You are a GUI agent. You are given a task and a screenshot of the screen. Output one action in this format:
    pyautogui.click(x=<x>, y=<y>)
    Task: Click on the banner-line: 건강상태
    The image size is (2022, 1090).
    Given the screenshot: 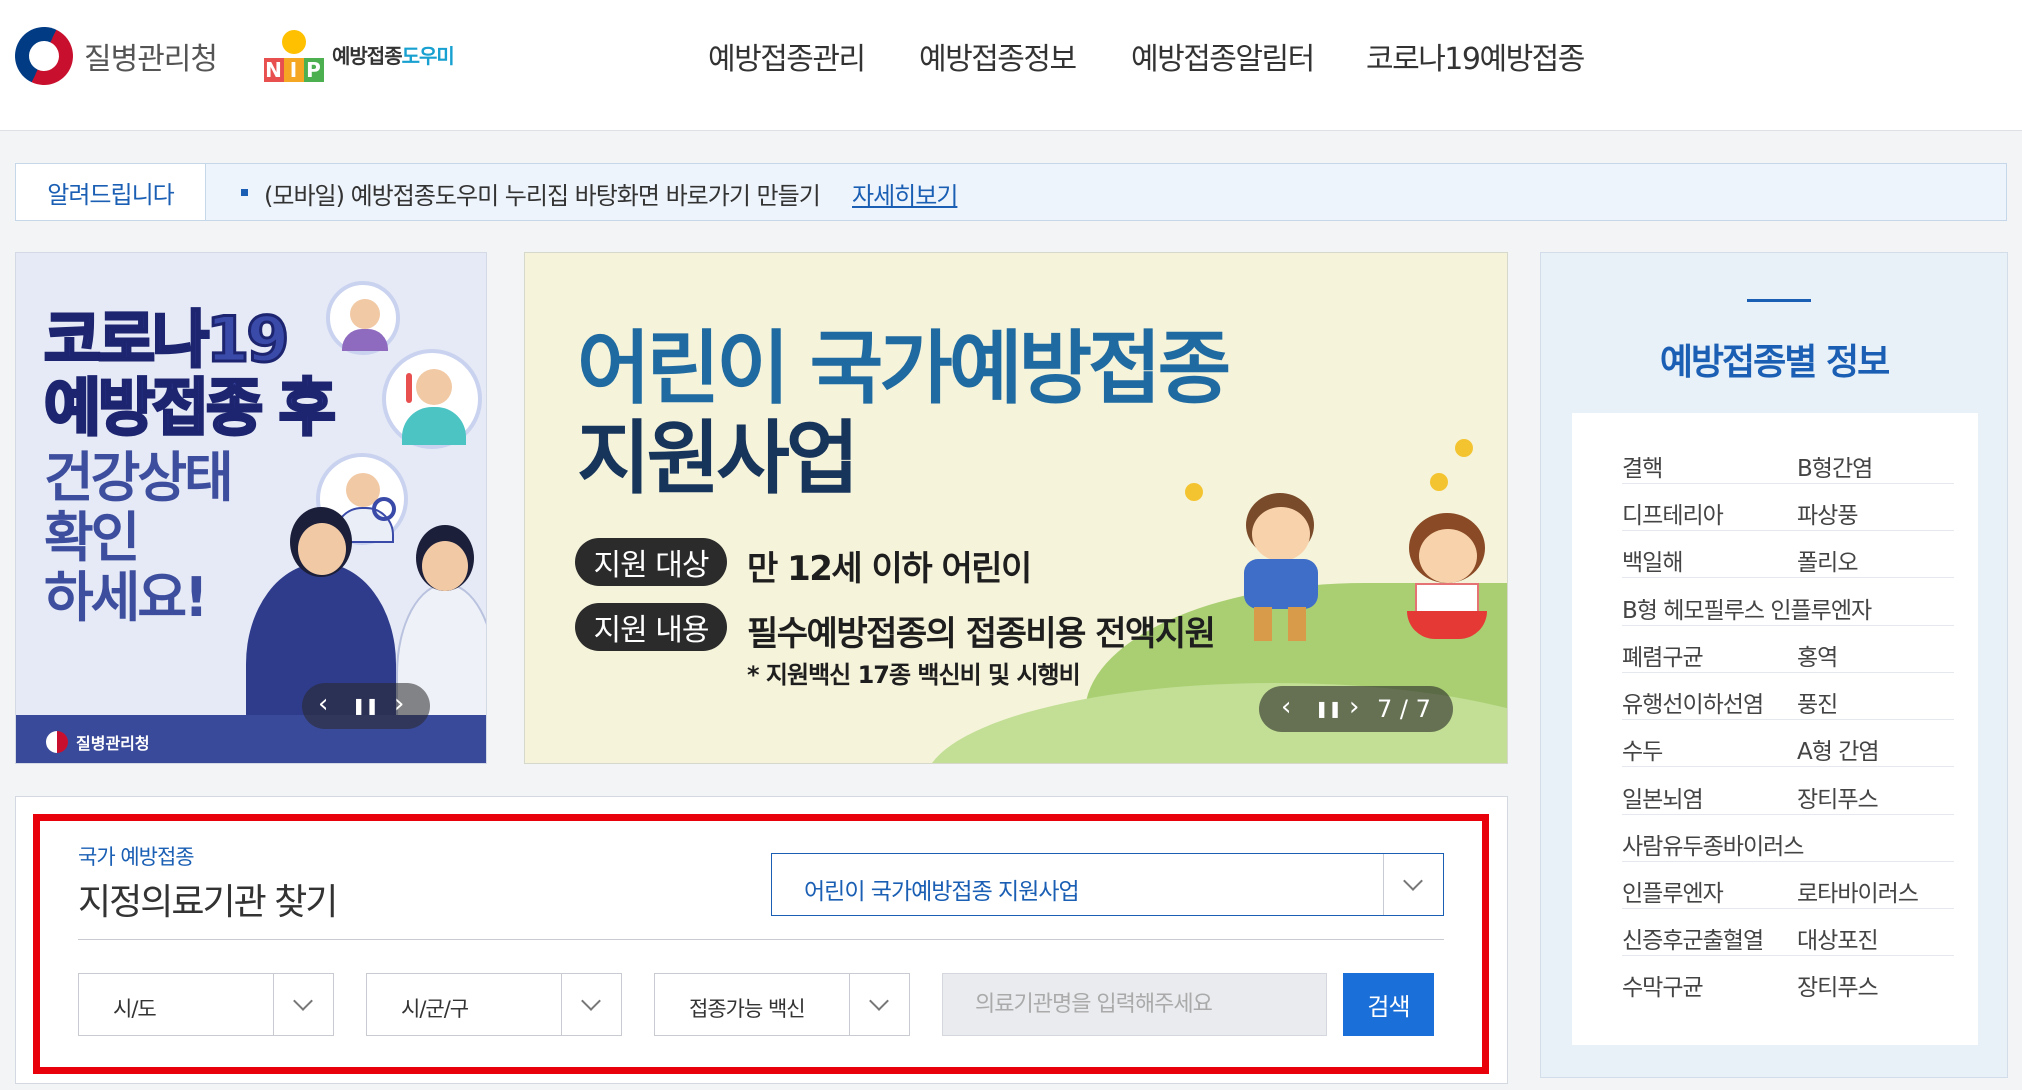 What is the action you would take?
    pyautogui.click(x=139, y=477)
    